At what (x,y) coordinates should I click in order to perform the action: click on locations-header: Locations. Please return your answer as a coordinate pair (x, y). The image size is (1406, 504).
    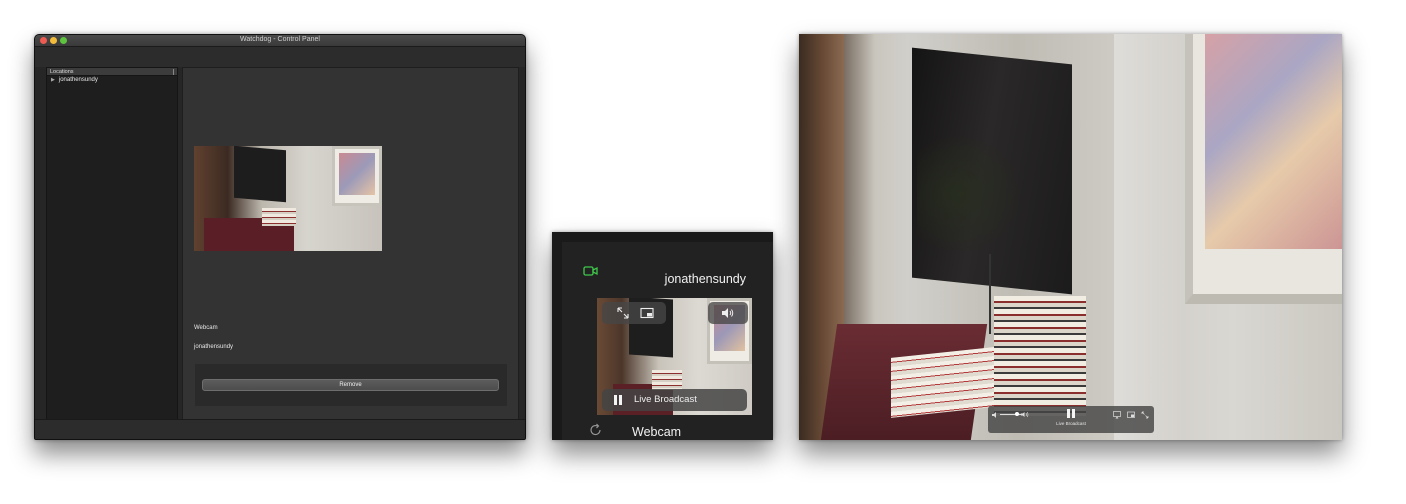
    Looking at the image, I should click on (112, 72).